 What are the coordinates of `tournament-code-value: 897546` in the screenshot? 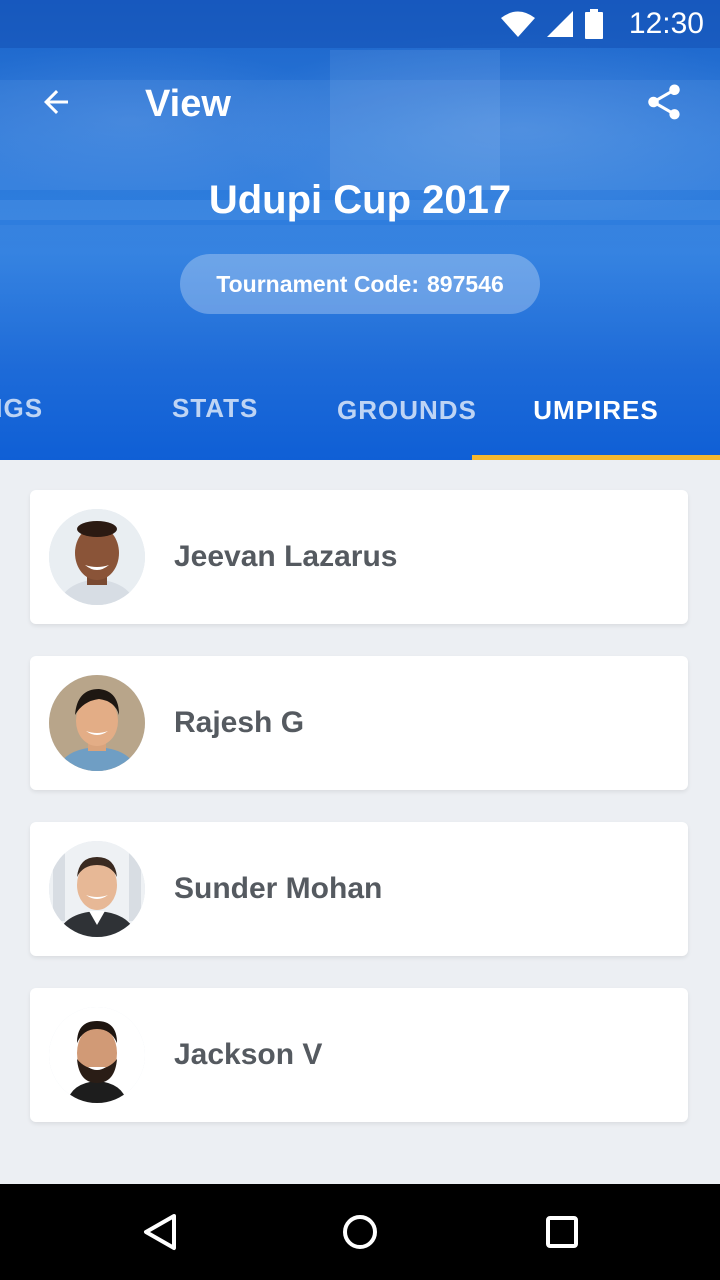 It's located at (465, 283).